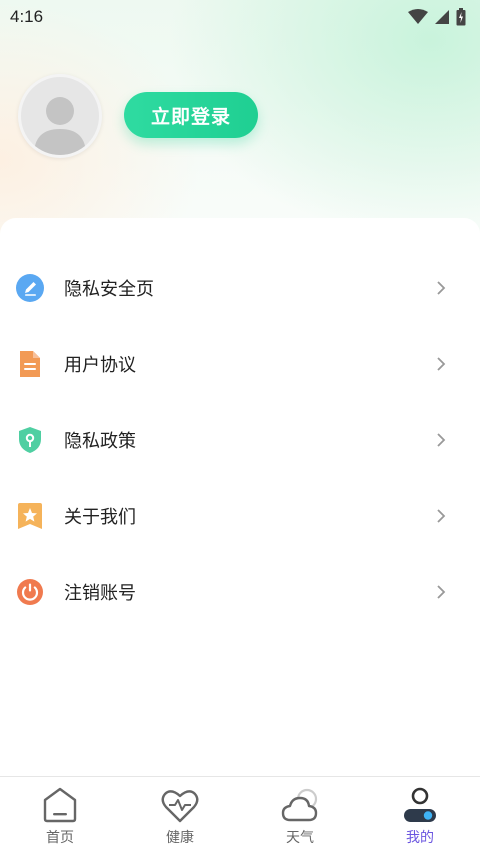 This screenshot has width=480, height=853. What do you see at coordinates (100, 593) in the screenshot?
I see `menu-item-label: 注销账号` at bounding box center [100, 593].